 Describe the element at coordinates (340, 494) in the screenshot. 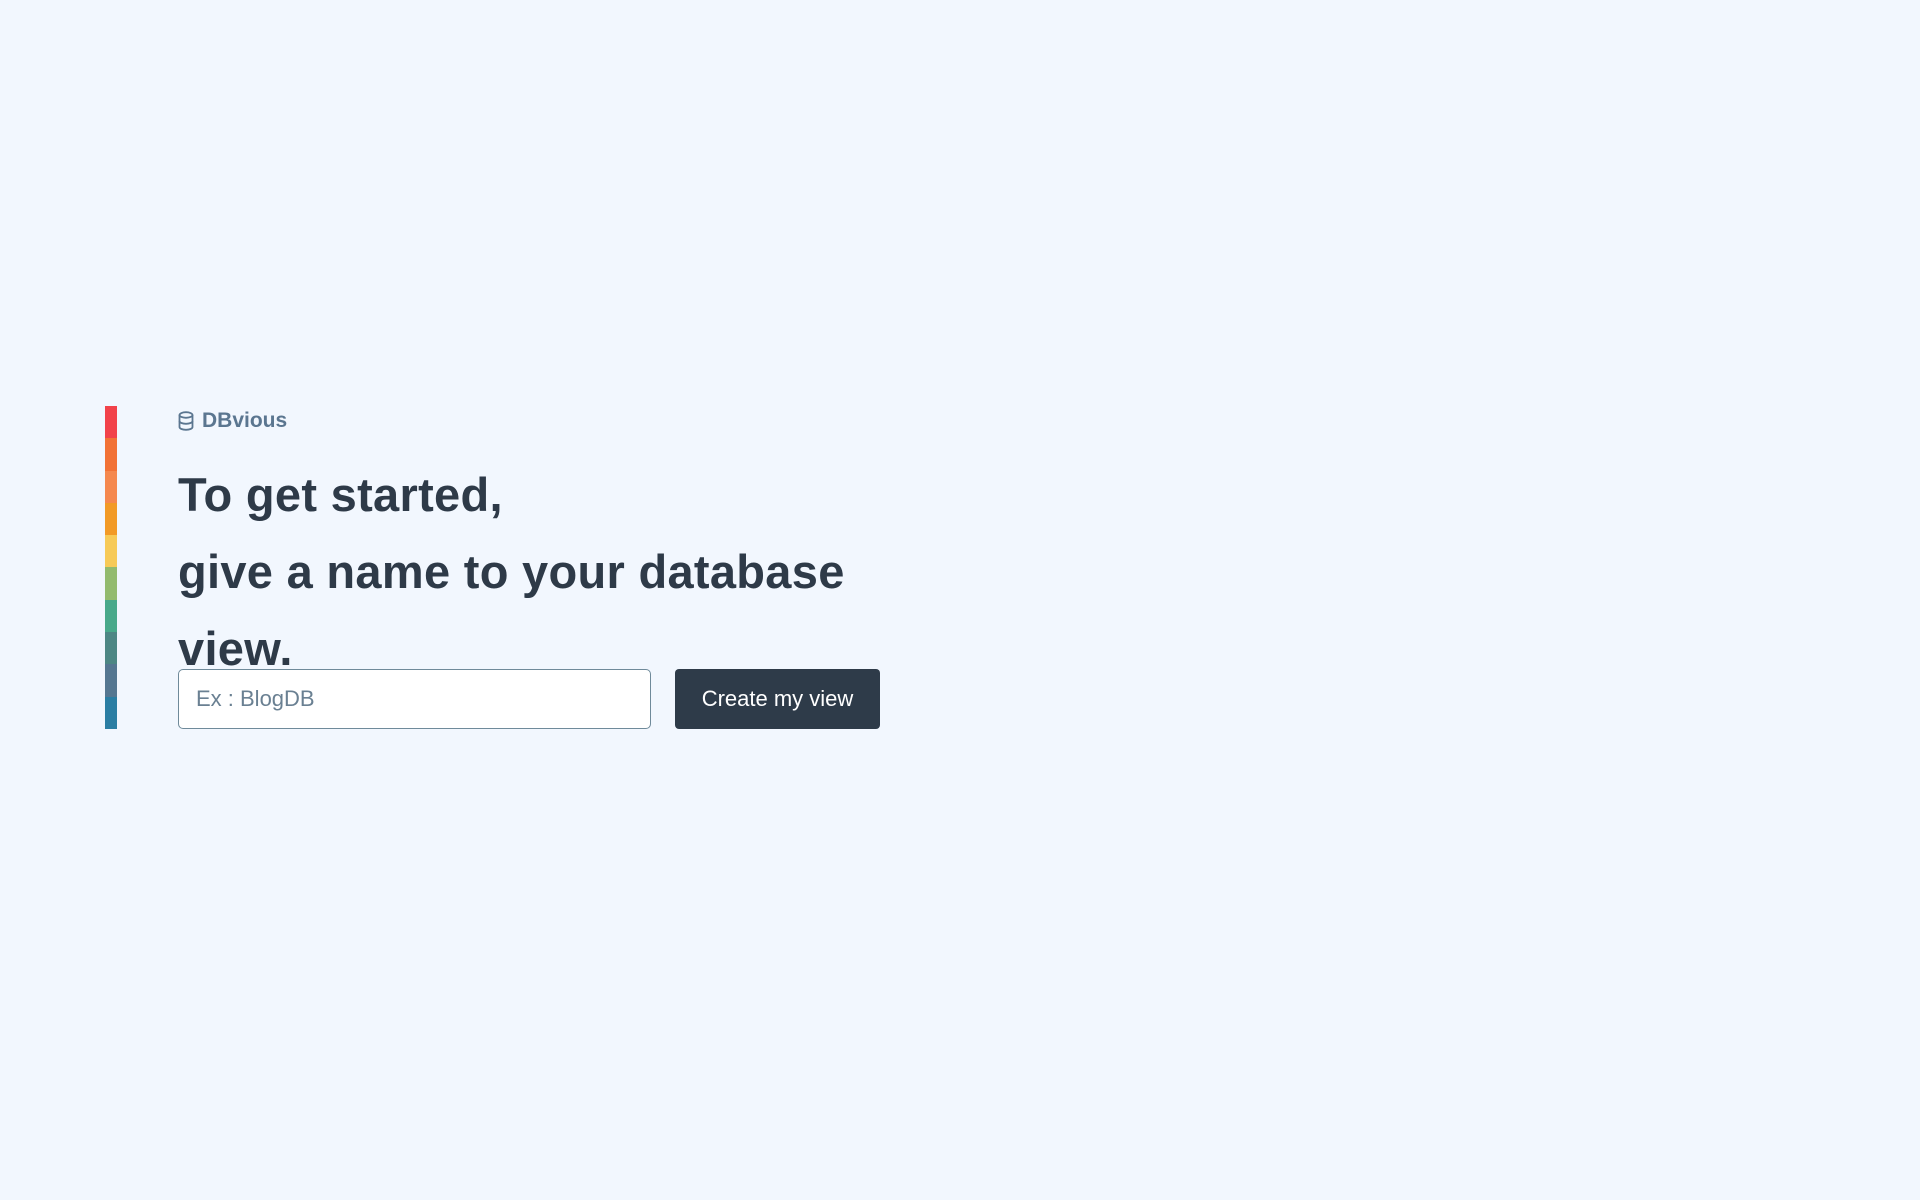

I see `headline-line-1: To get started,` at that location.